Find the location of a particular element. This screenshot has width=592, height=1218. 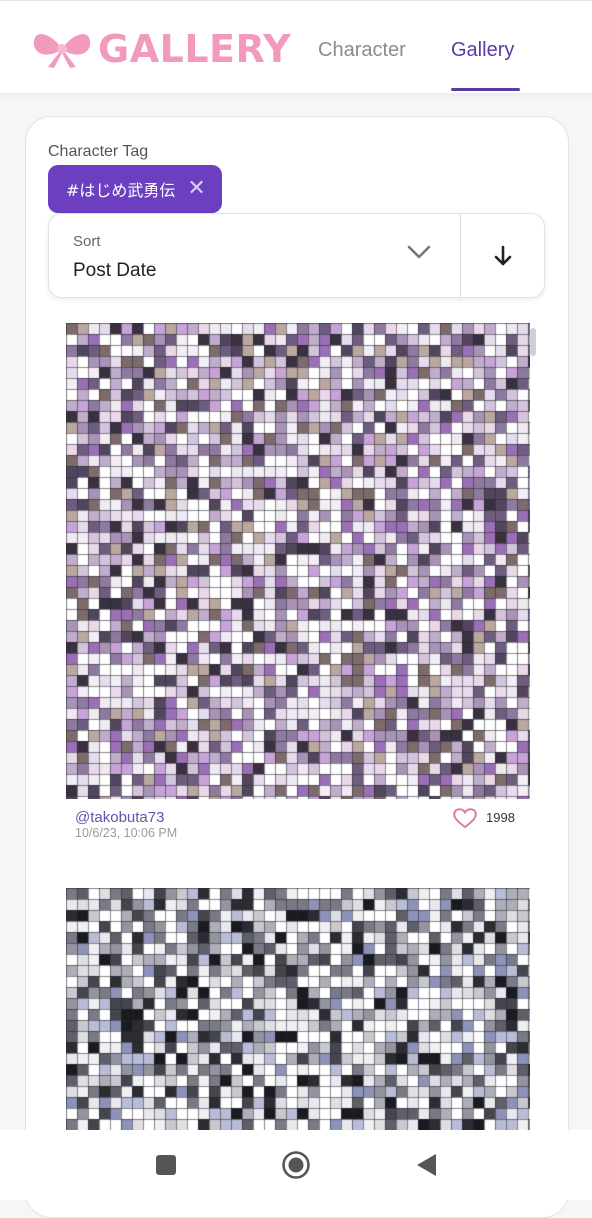

post-author: @takobuta73 is located at coordinates (119, 817).